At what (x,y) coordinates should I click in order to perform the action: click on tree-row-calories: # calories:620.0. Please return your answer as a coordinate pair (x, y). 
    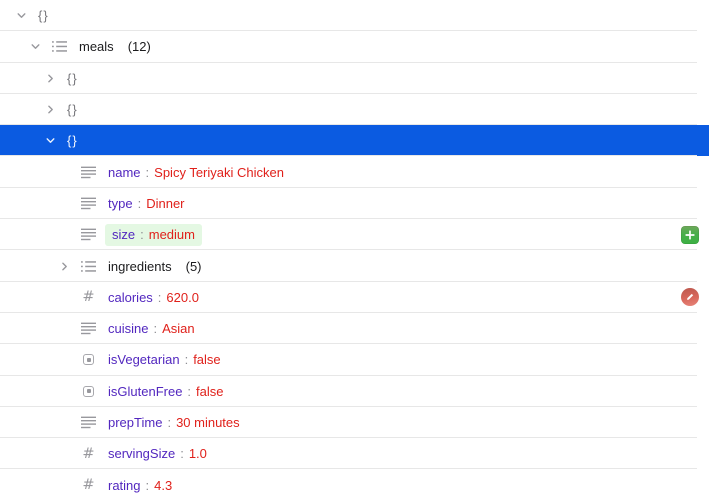
    Looking at the image, I should click on (354, 297).